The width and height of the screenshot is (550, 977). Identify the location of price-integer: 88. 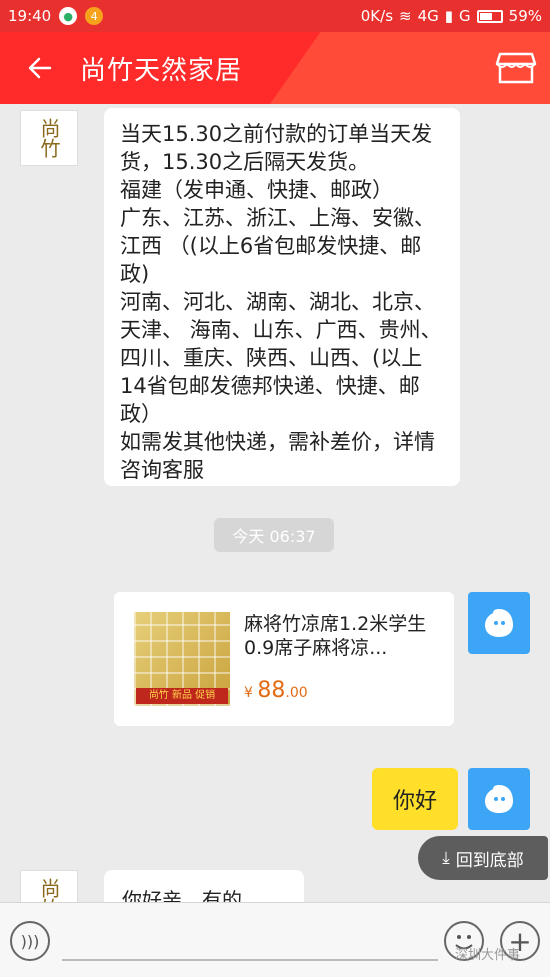
(271, 690).